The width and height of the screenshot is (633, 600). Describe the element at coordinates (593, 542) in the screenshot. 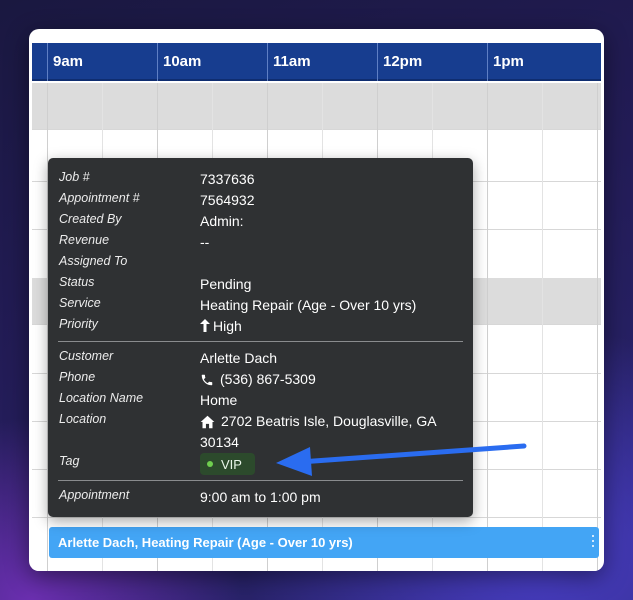

I see `kebab-menu-icon` at that location.